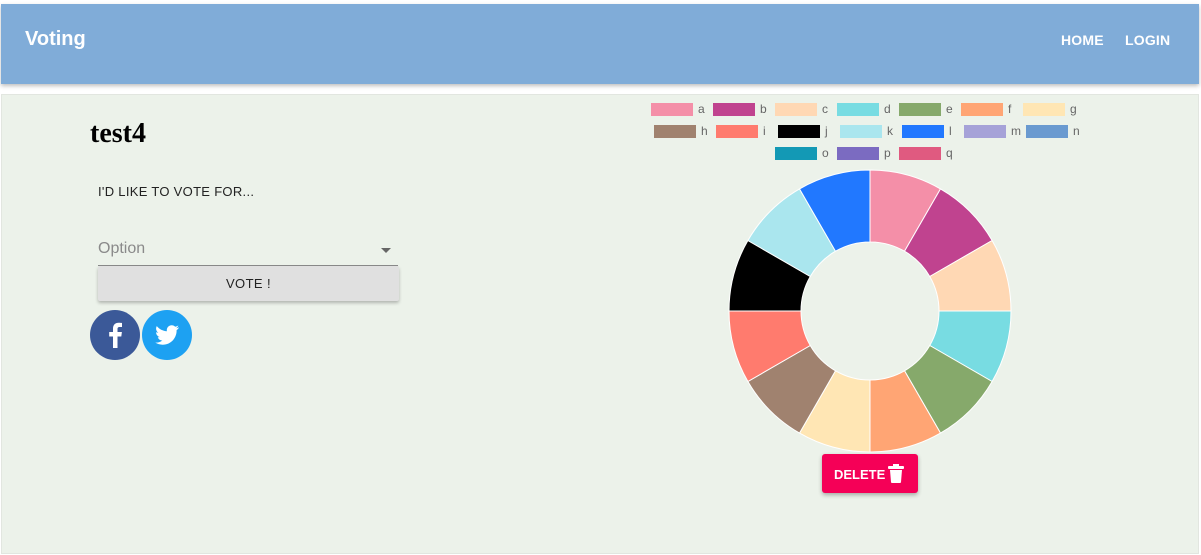  I want to click on delete-label: DELETE, so click(860, 474).